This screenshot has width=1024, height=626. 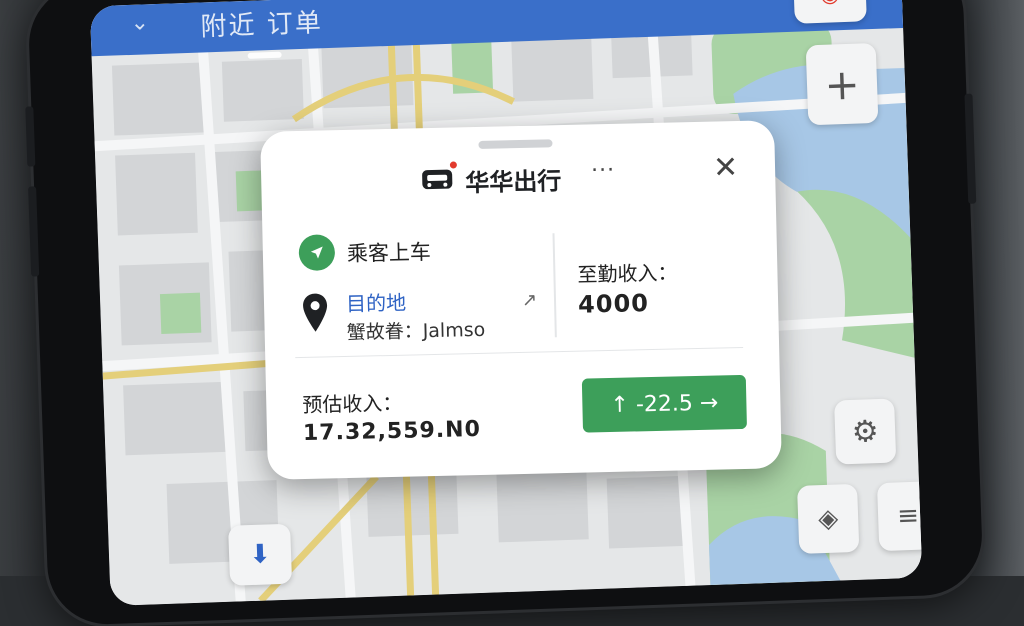 I want to click on horizontal-divider, so click(x=519, y=352).